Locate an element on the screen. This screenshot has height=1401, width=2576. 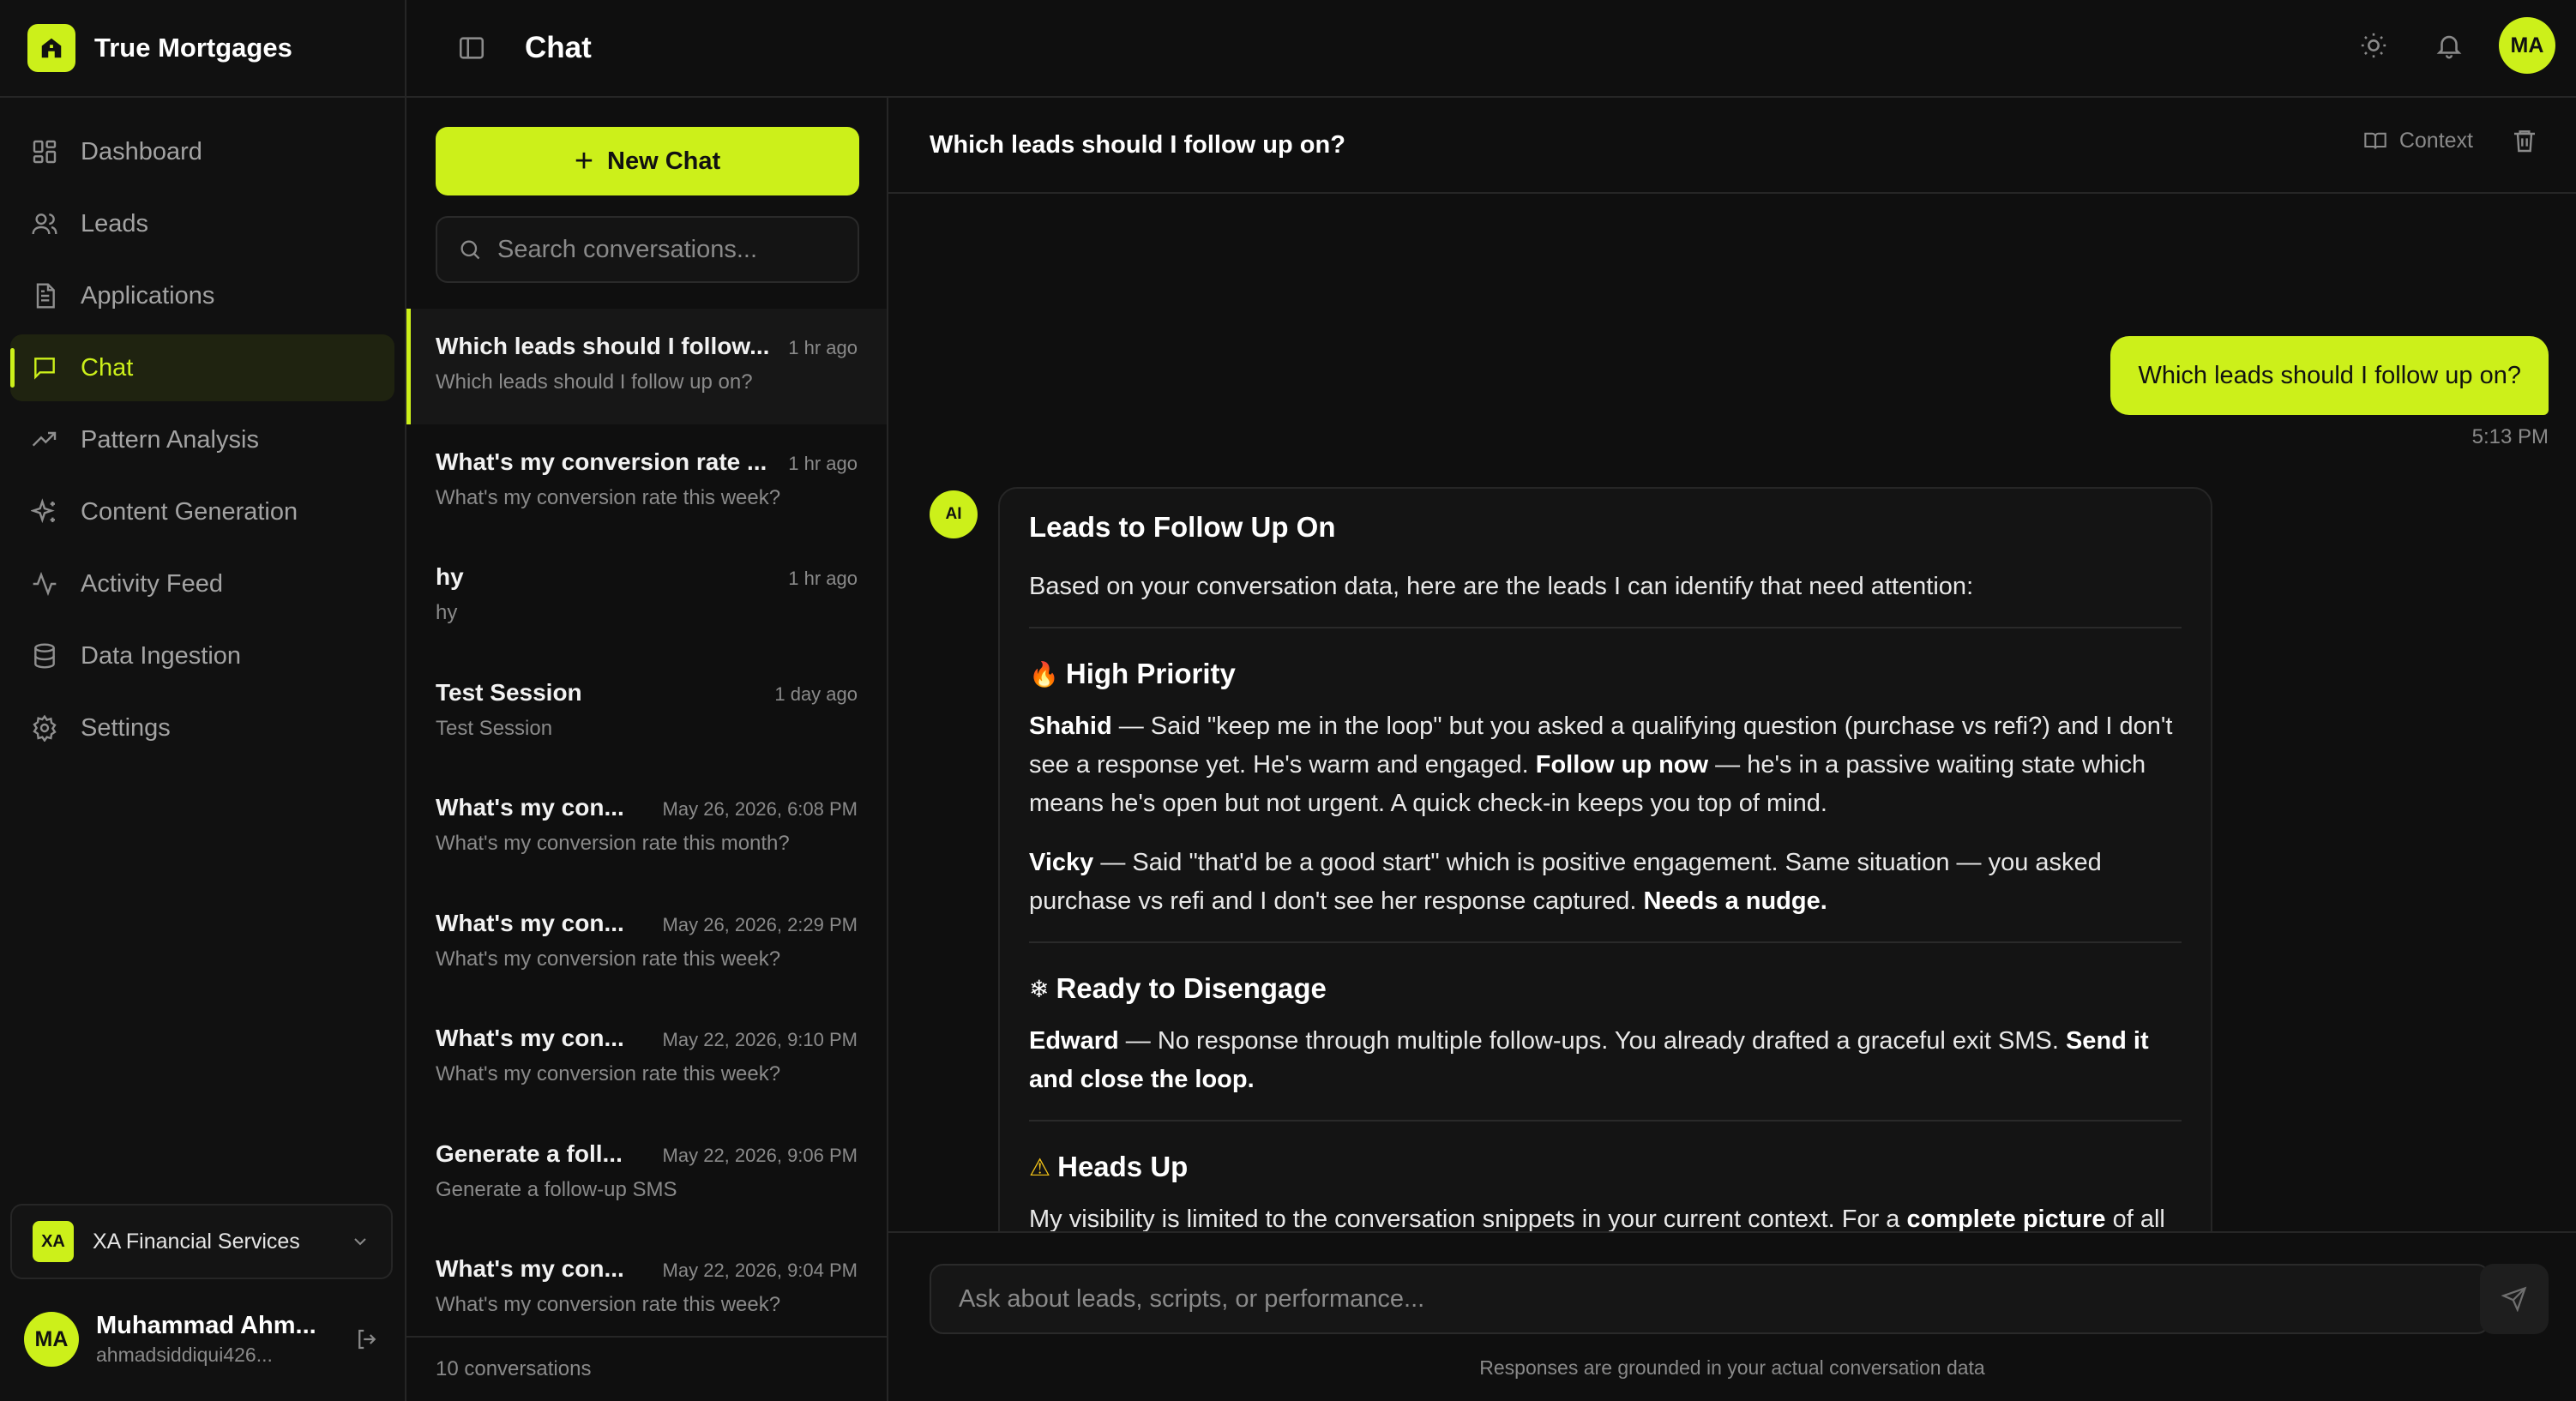
sidebar-item-settings: Settings is located at coordinates (202, 727).